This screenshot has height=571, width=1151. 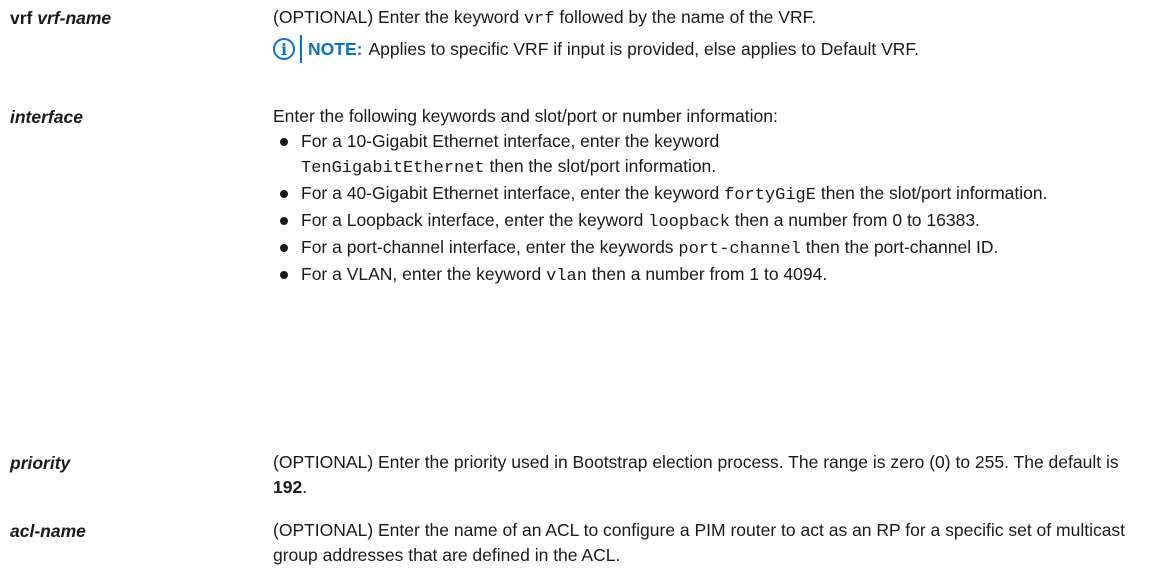 I want to click on code-keyword: vrf, so click(x=539, y=19).